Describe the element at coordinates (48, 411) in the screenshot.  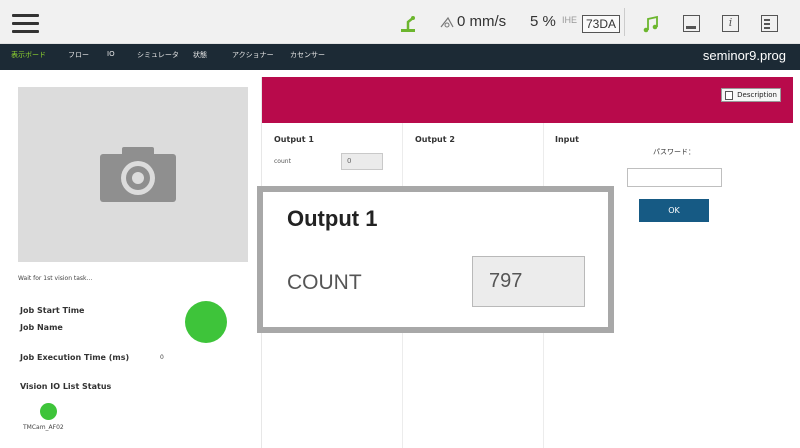
I see `camera-status-indicator` at that location.